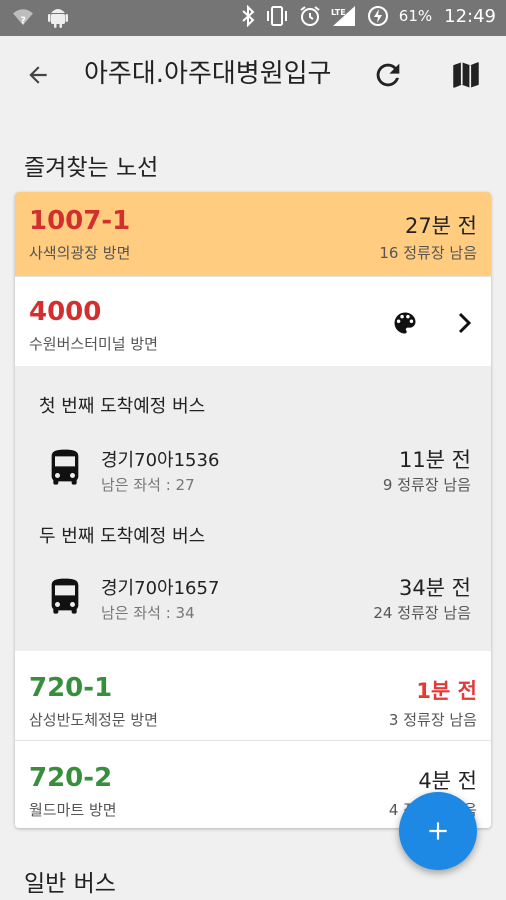 This screenshot has width=506, height=900. What do you see at coordinates (93, 344) in the screenshot?
I see `route-direction: 수원버스터미널 방면` at bounding box center [93, 344].